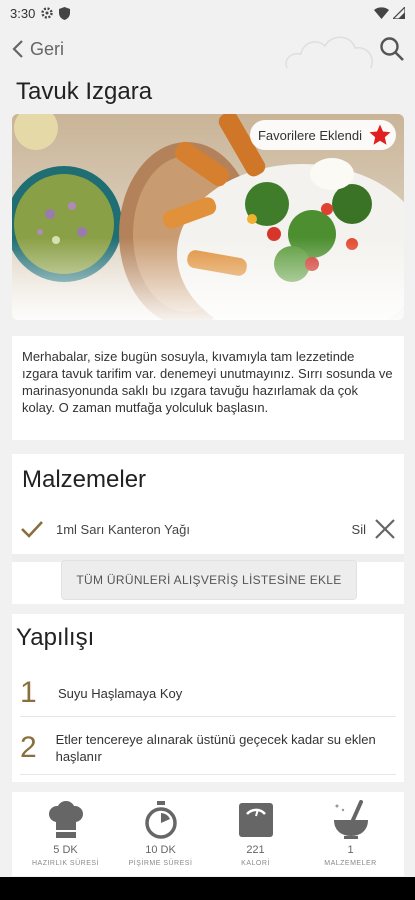 This screenshot has height=900, width=415. I want to click on step-item: 1 Suyu Haşlamaya Koy, so click(208, 693).